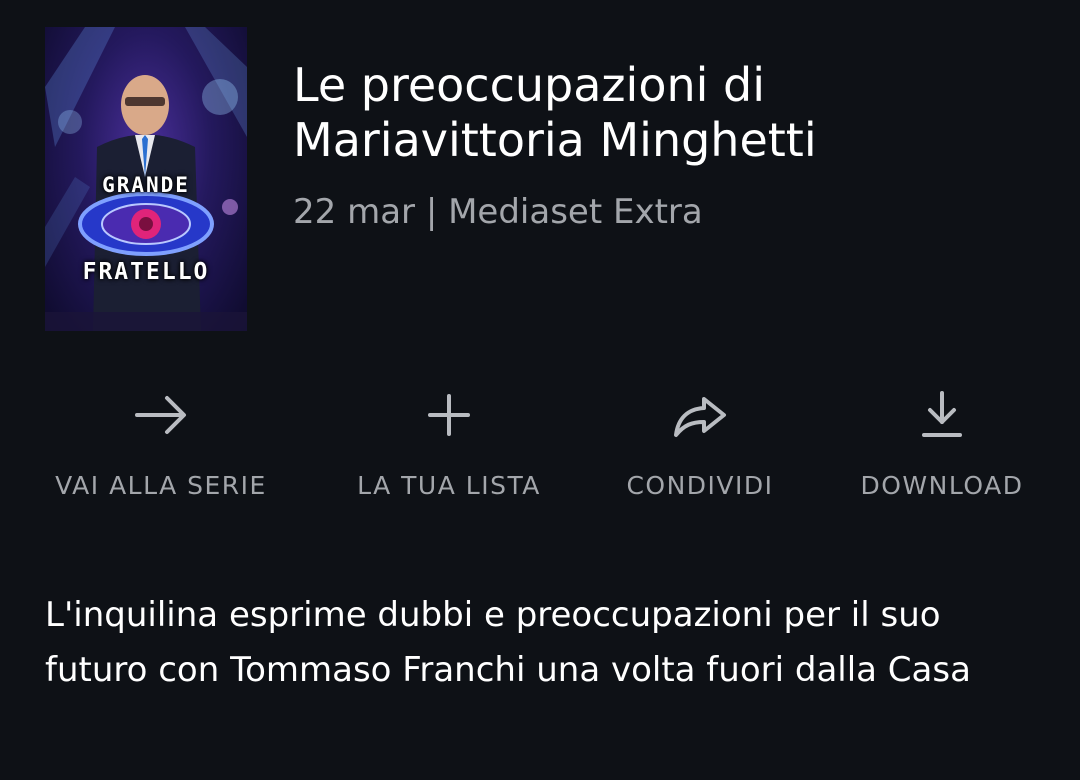 This screenshot has height=780, width=1080. Describe the element at coordinates (942, 414) in the screenshot. I see `download-icon` at that location.